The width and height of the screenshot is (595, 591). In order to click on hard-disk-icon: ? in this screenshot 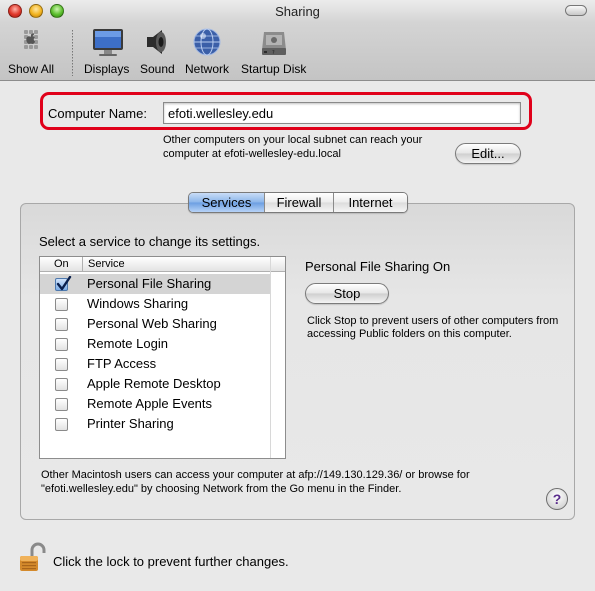, I will do `click(274, 42)`.